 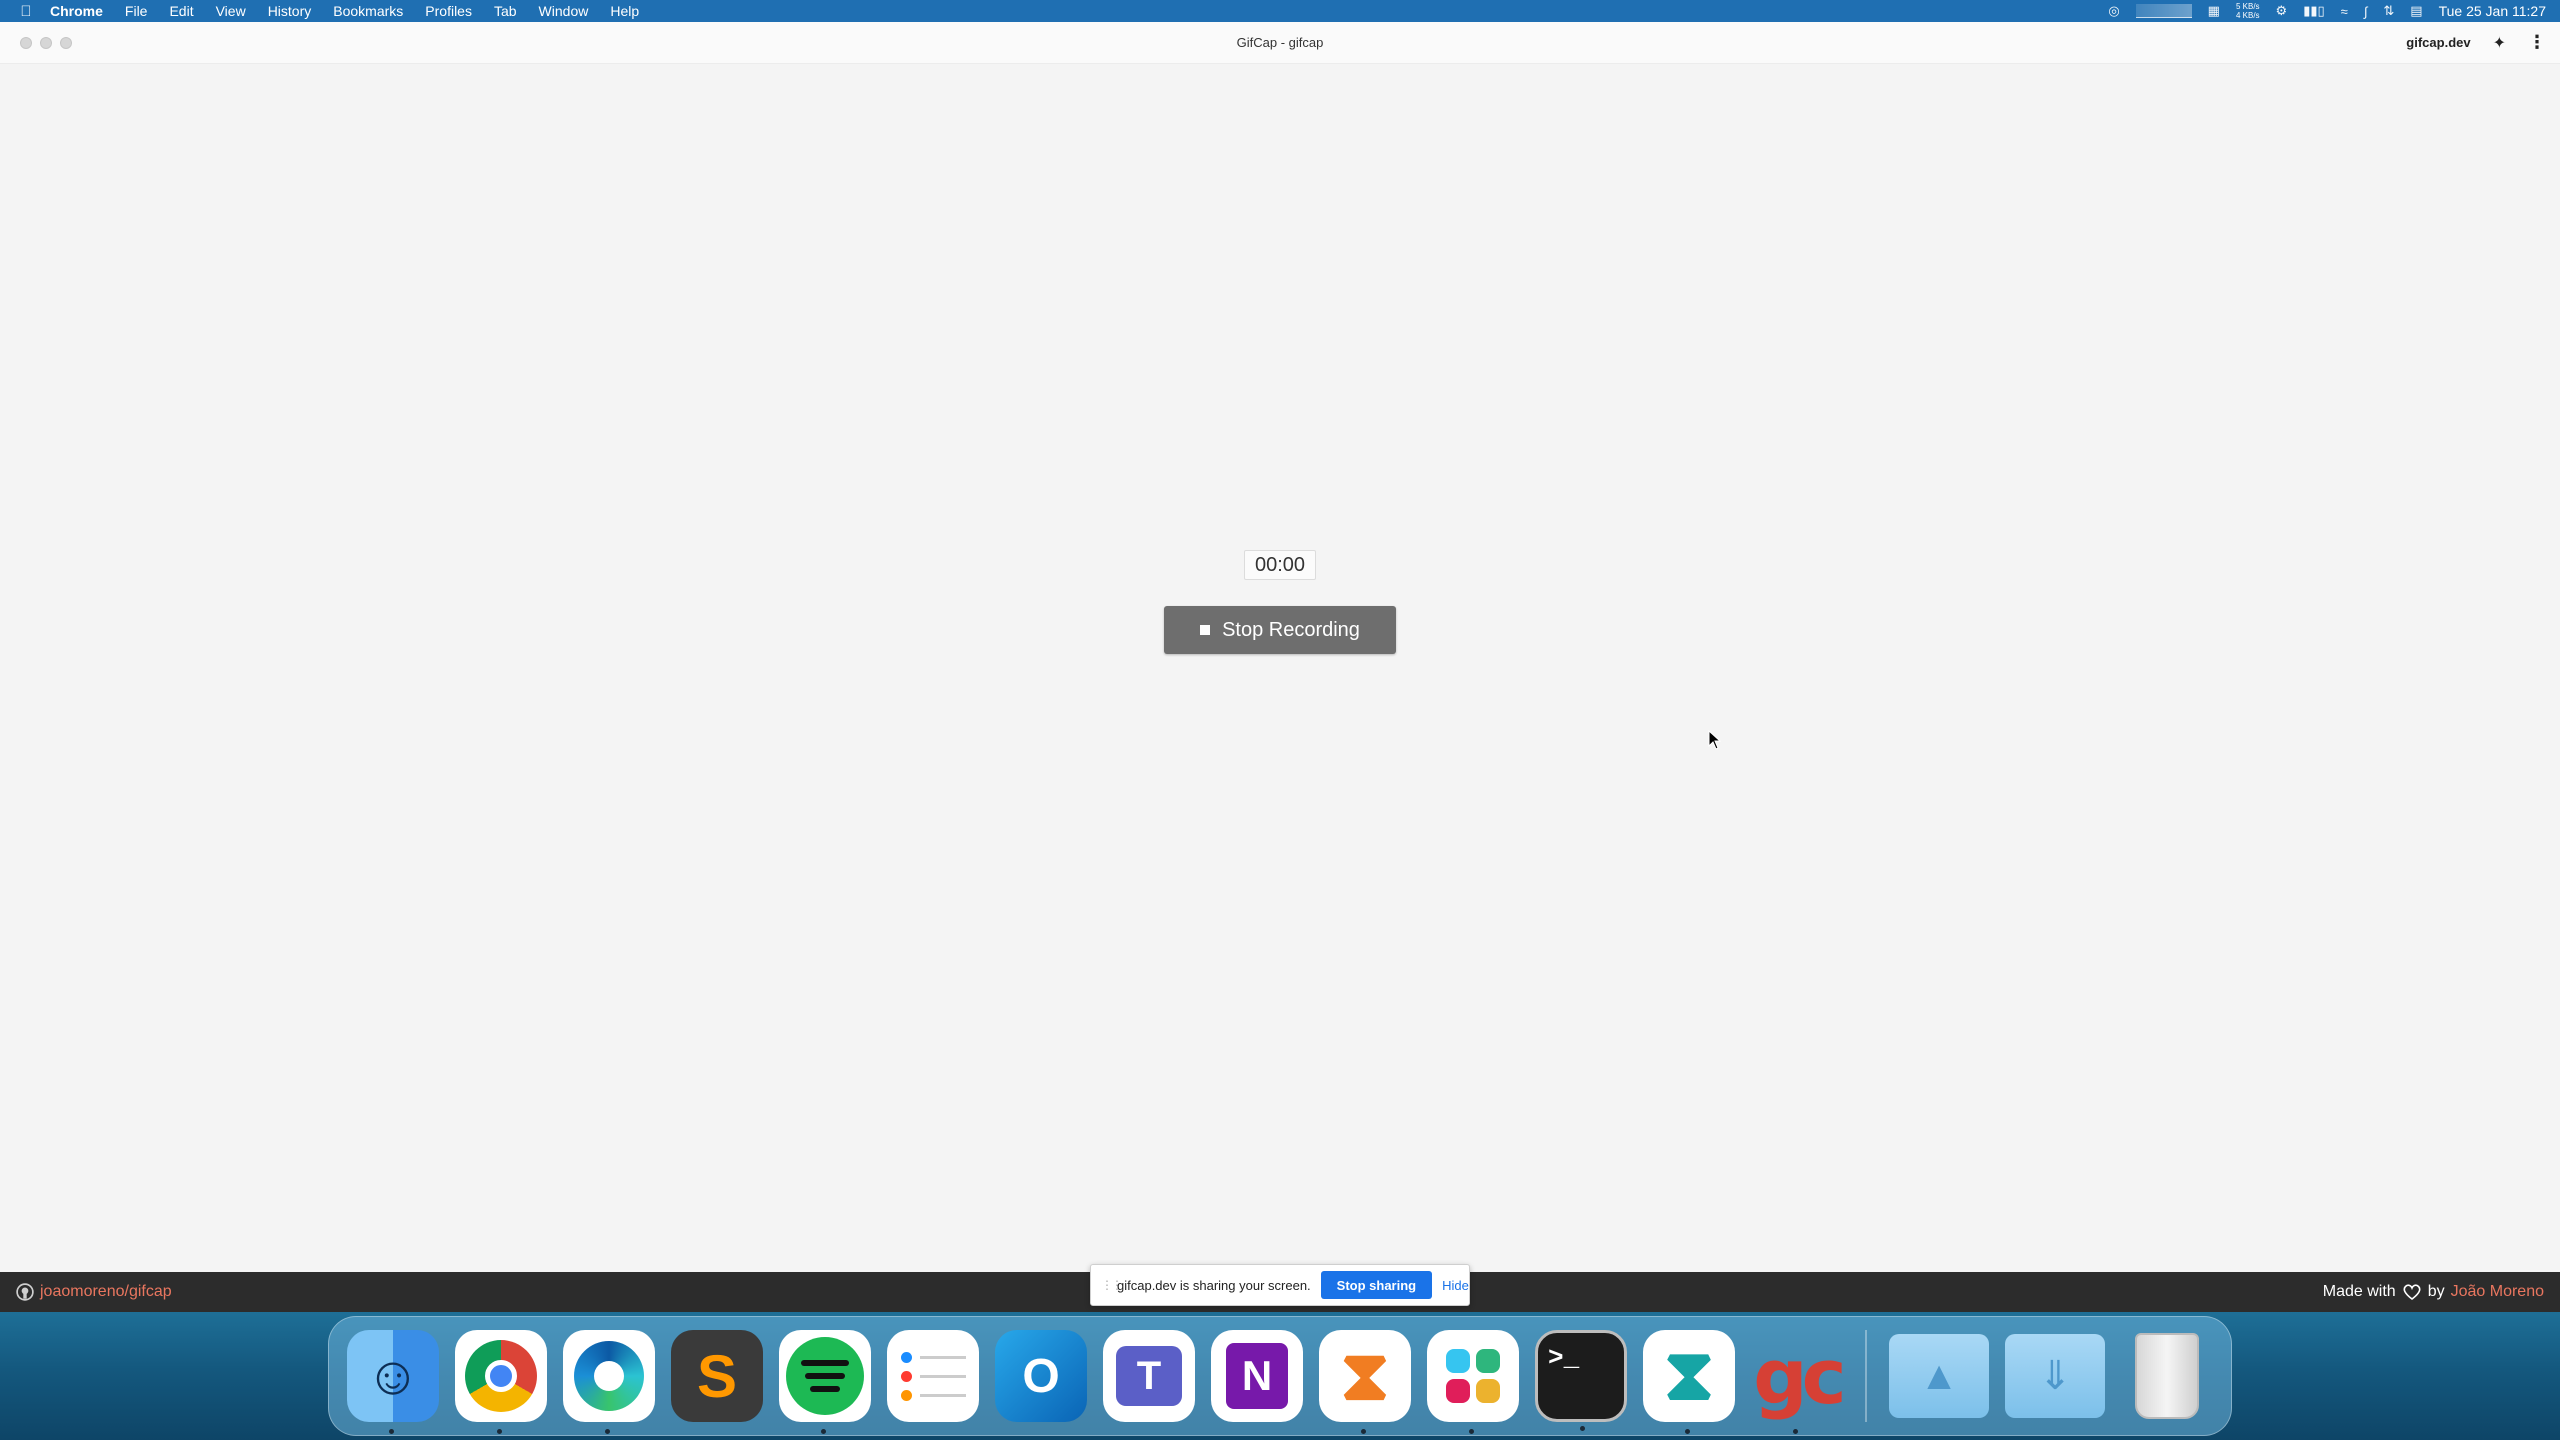 I want to click on more-menu-icon: ⋮, so click(x=2537, y=42).